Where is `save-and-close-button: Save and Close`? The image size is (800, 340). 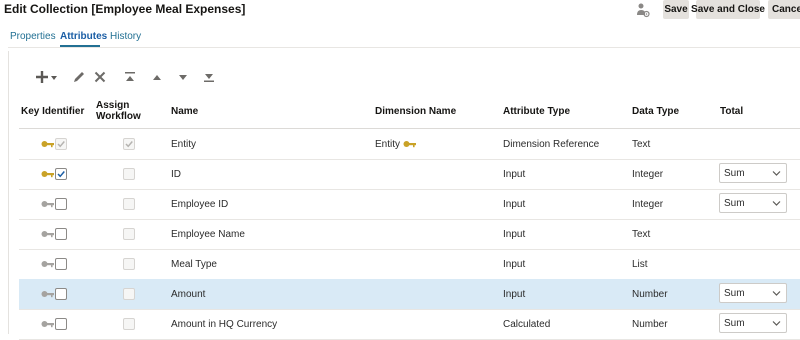 save-and-close-button: Save and Close is located at coordinates (728, 9).